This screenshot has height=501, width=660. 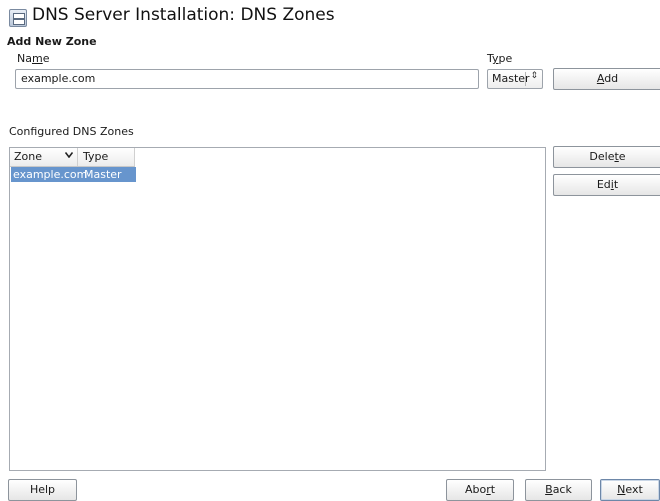 What do you see at coordinates (44, 157) in the screenshot?
I see `column-header-zone: Zone` at bounding box center [44, 157].